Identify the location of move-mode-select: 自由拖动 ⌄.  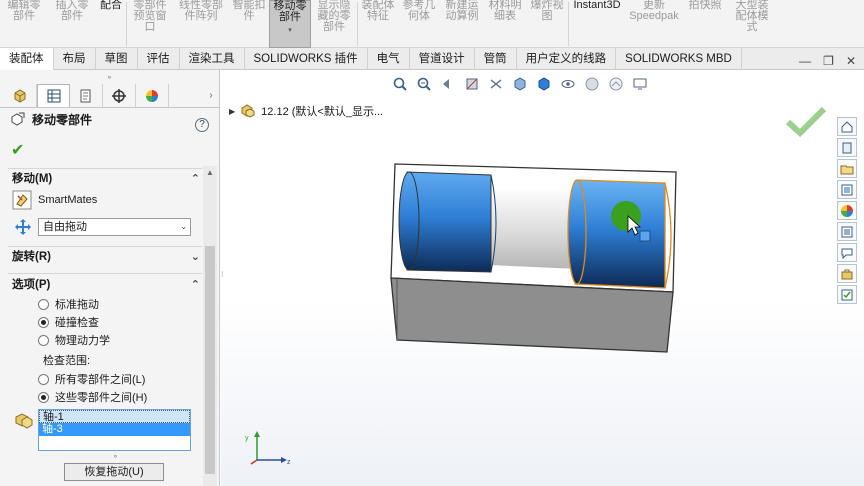
(114, 227).